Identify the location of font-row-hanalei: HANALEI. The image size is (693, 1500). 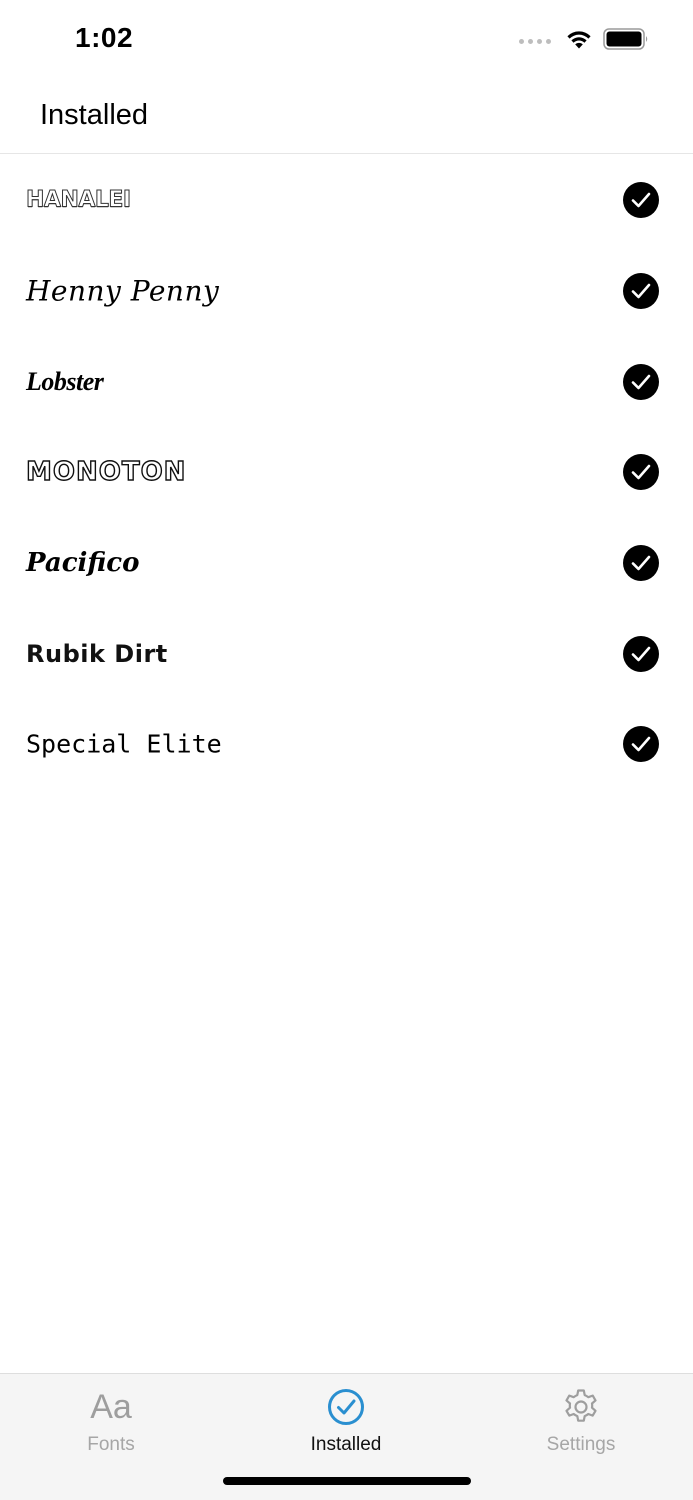
(346, 200).